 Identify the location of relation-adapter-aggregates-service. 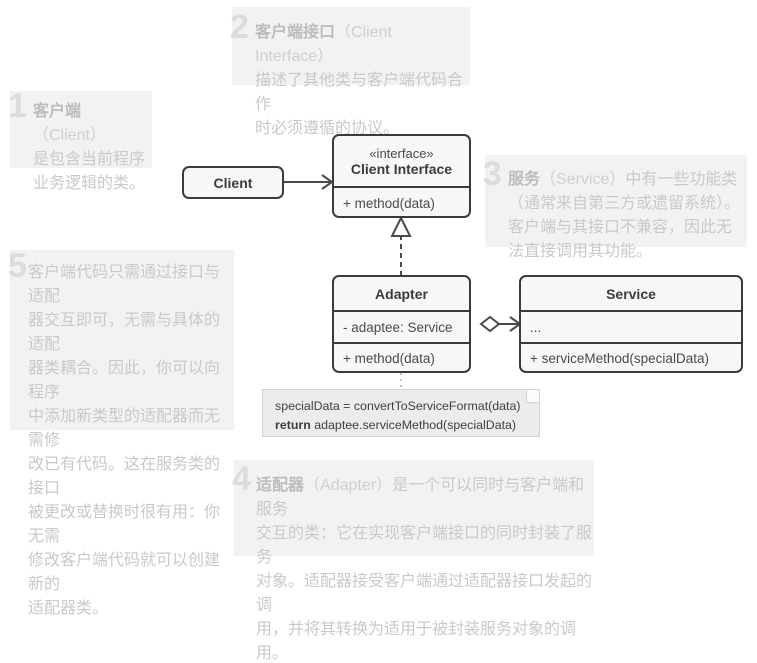
(500, 324).